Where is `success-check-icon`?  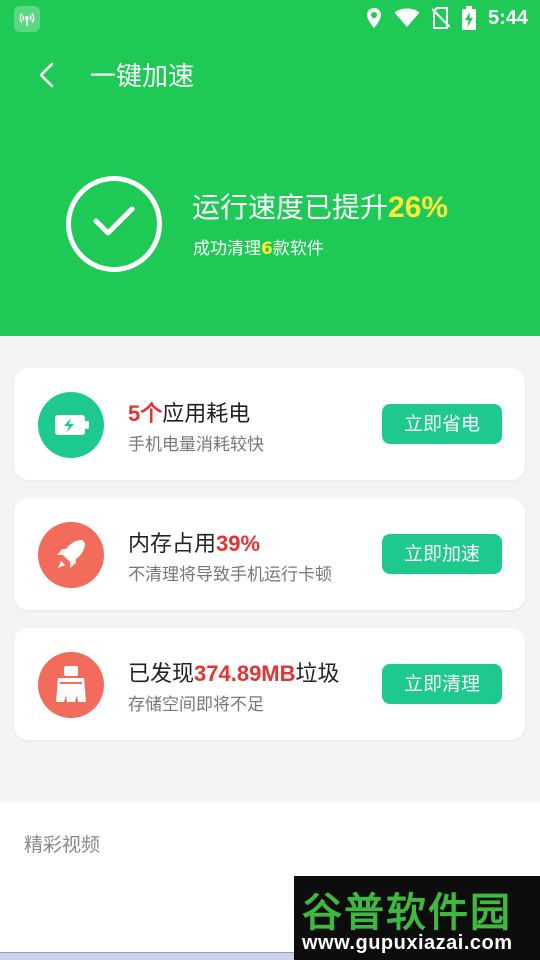
success-check-icon is located at coordinates (114, 224).